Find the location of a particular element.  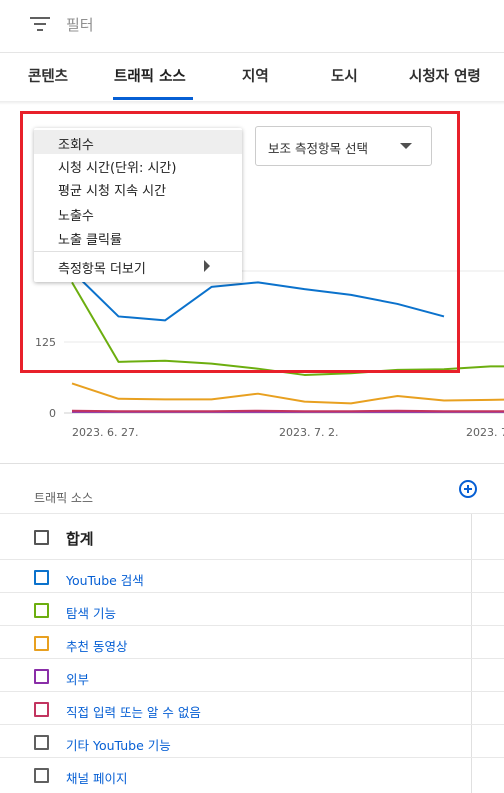

row-label-link: 추천 동영상 is located at coordinates (96, 645).